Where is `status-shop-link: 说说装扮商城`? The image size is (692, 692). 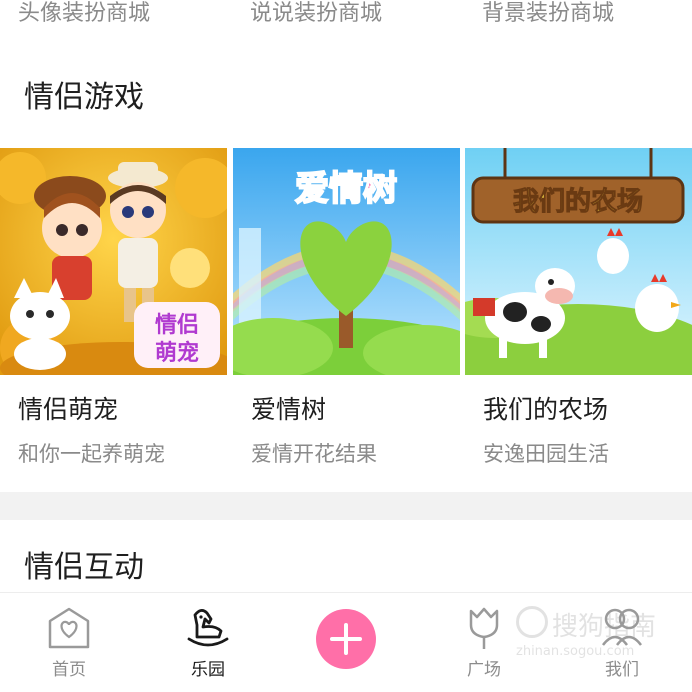 status-shop-link: 说说装扮商城 is located at coordinates (316, 14).